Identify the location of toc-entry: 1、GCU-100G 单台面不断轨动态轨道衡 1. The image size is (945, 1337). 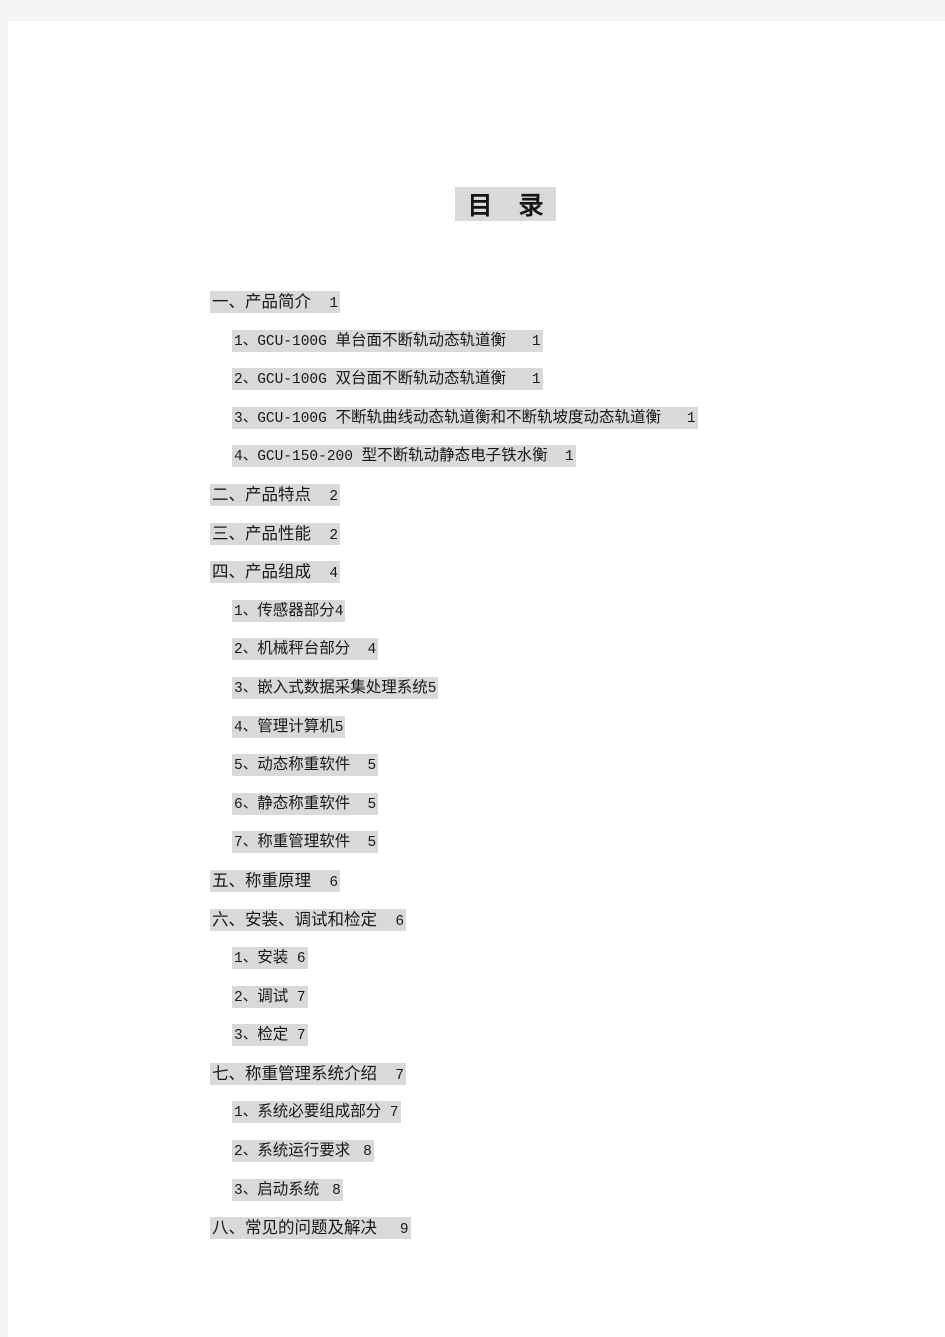
(476, 349).